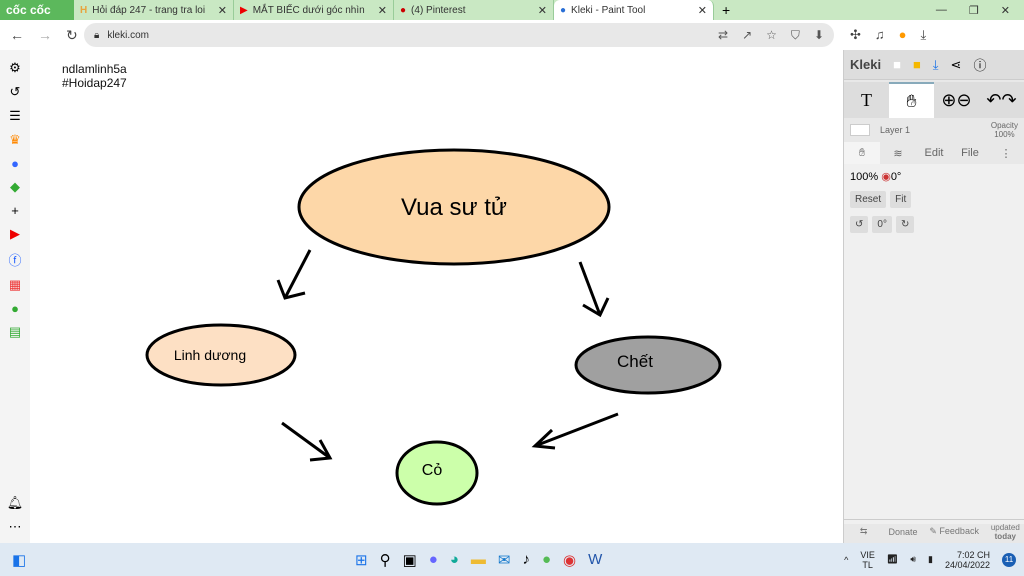 This screenshot has height=576, width=1024. What do you see at coordinates (795, 35) in the screenshot?
I see `shield-icon: ⛉` at bounding box center [795, 35].